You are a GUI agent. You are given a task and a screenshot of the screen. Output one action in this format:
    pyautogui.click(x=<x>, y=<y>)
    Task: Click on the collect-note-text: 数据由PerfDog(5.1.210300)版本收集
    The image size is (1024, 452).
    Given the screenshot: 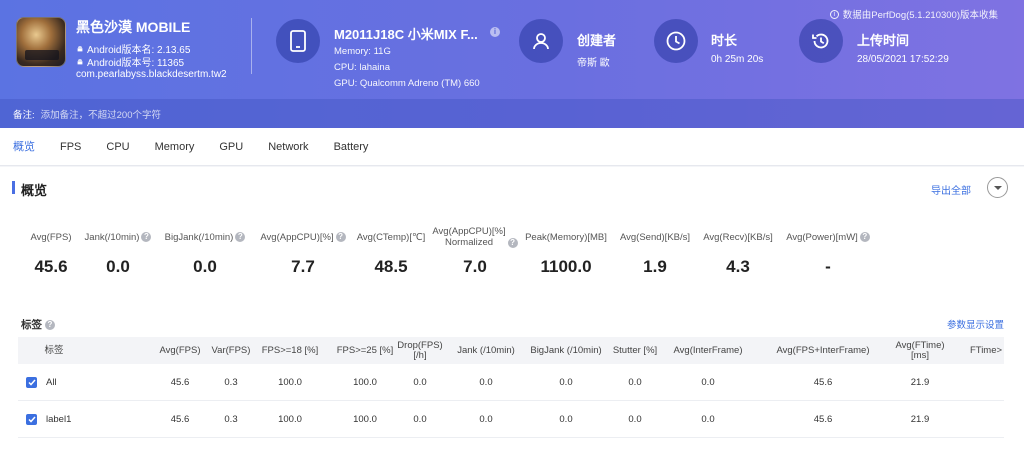 What is the action you would take?
    pyautogui.click(x=920, y=15)
    